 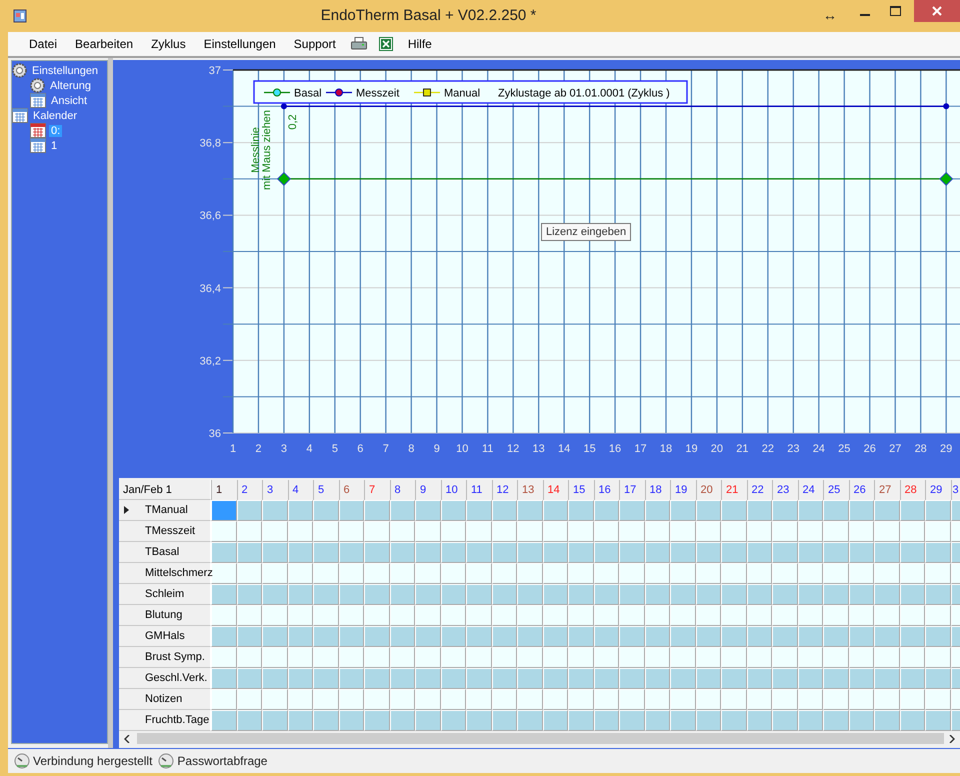 What do you see at coordinates (165, 510) in the screenshot?
I see `row-header: TManual` at bounding box center [165, 510].